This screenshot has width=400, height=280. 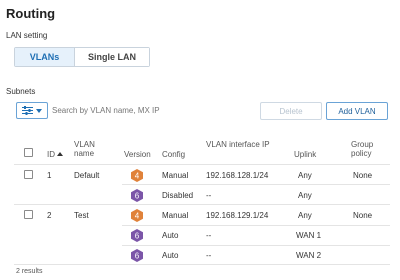 What do you see at coordinates (87, 175) in the screenshot?
I see `cell-vlan-name: Default` at bounding box center [87, 175].